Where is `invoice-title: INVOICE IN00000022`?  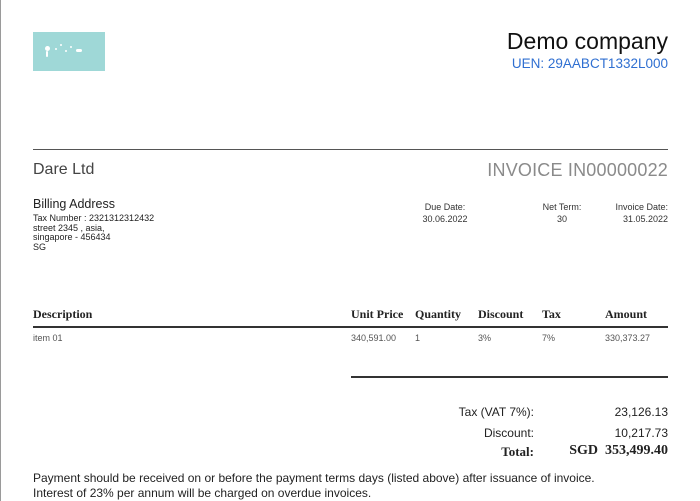
invoice-title: INVOICE IN00000022 is located at coordinates (577, 170).